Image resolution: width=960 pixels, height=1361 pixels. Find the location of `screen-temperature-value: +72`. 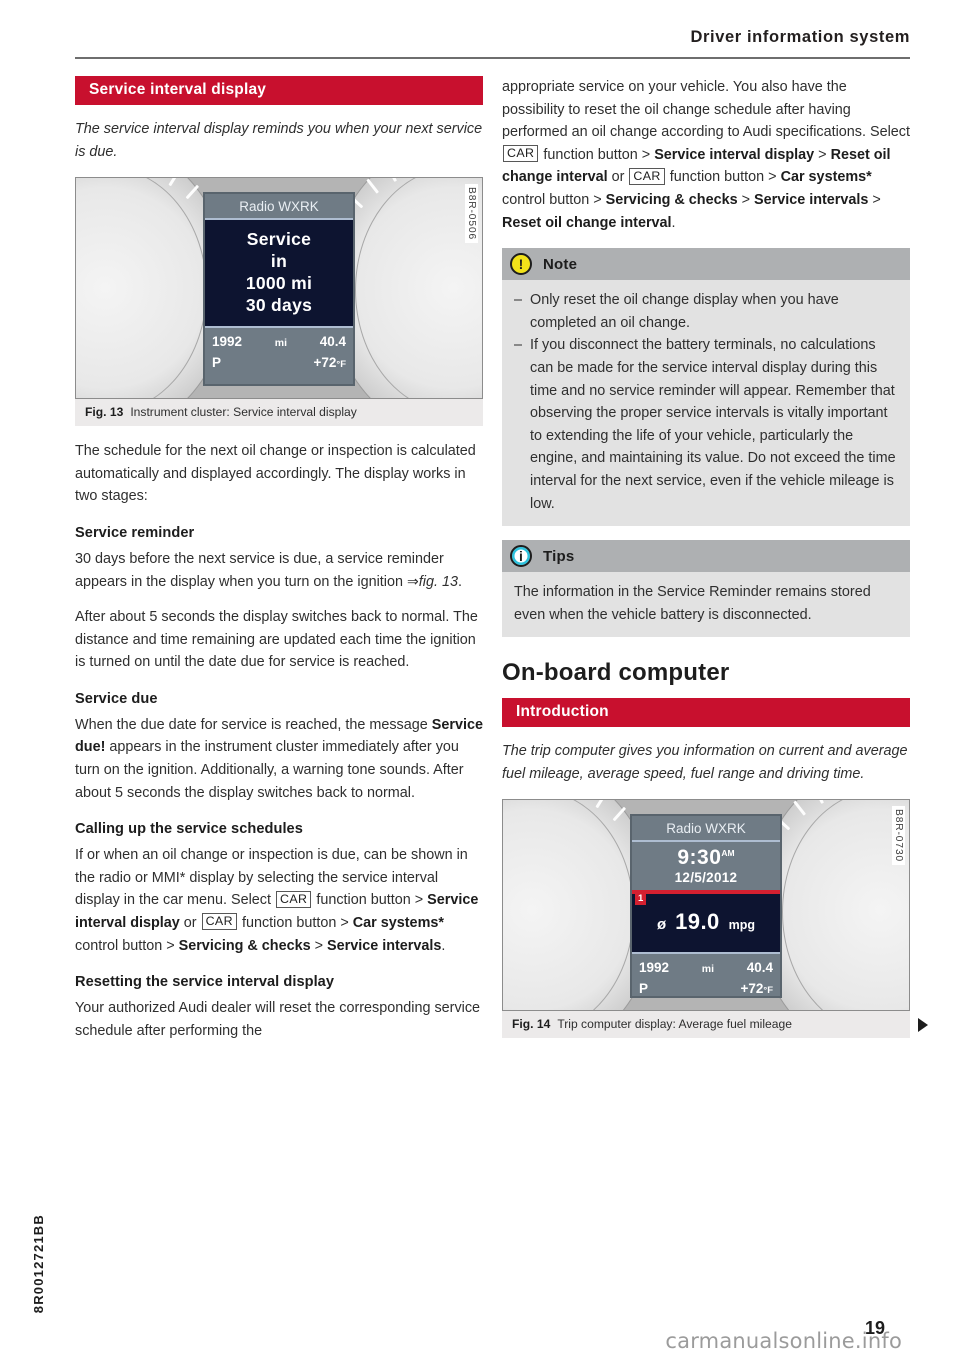

screen-temperature-value: +72 is located at coordinates (325, 362).